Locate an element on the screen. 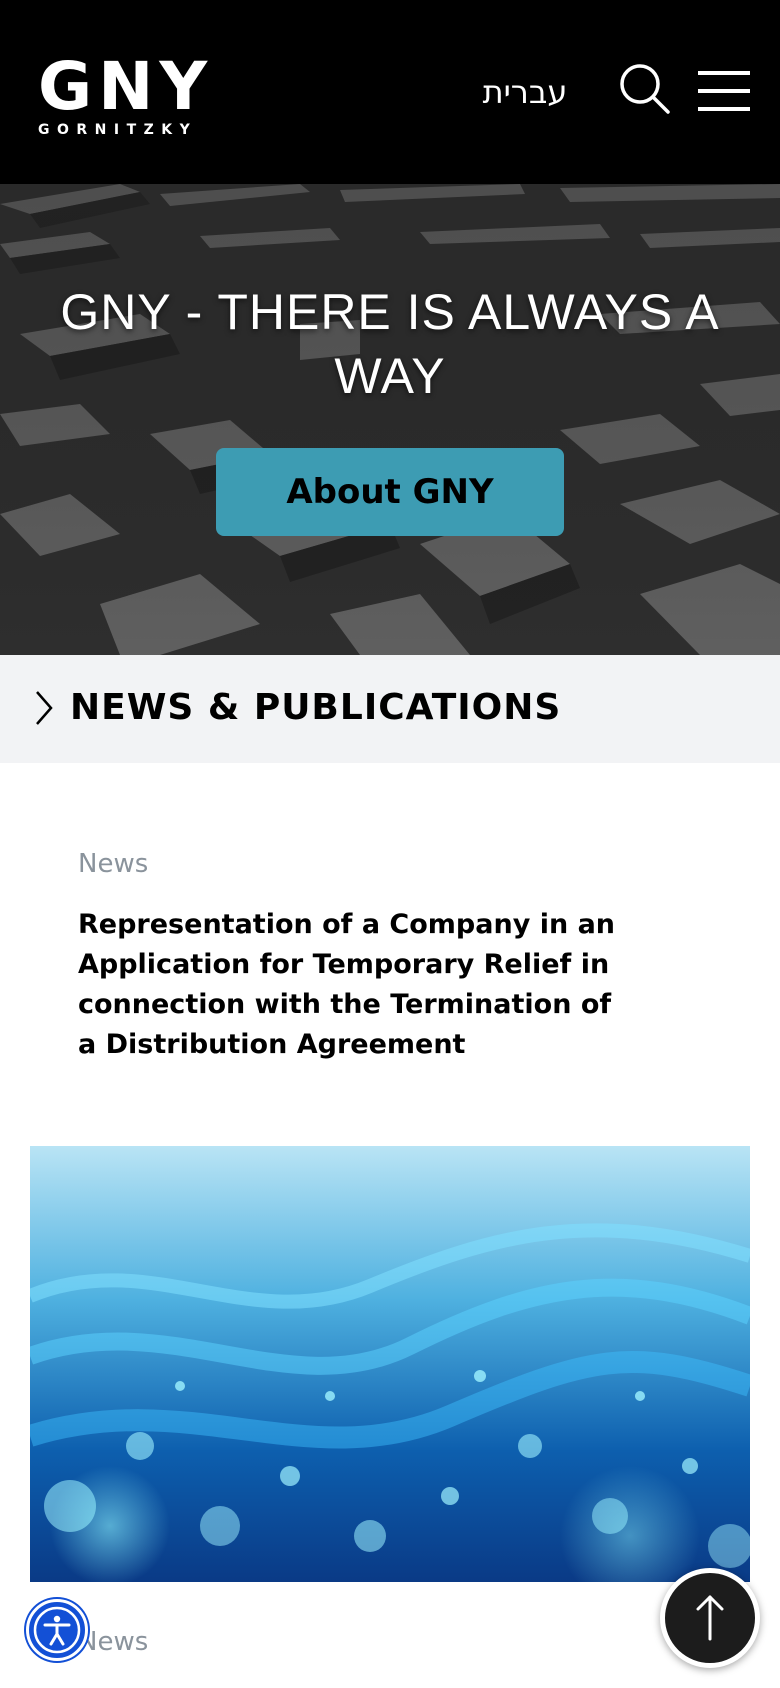  language-switch-link: עברית is located at coordinates (525, 92).